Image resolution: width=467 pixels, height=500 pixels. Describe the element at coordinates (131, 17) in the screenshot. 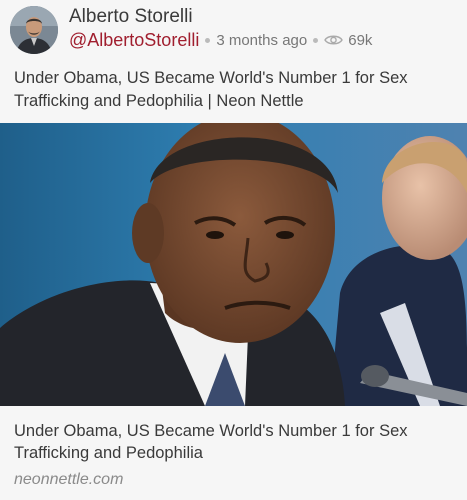

I see `author-name: Alberto Storelli` at that location.